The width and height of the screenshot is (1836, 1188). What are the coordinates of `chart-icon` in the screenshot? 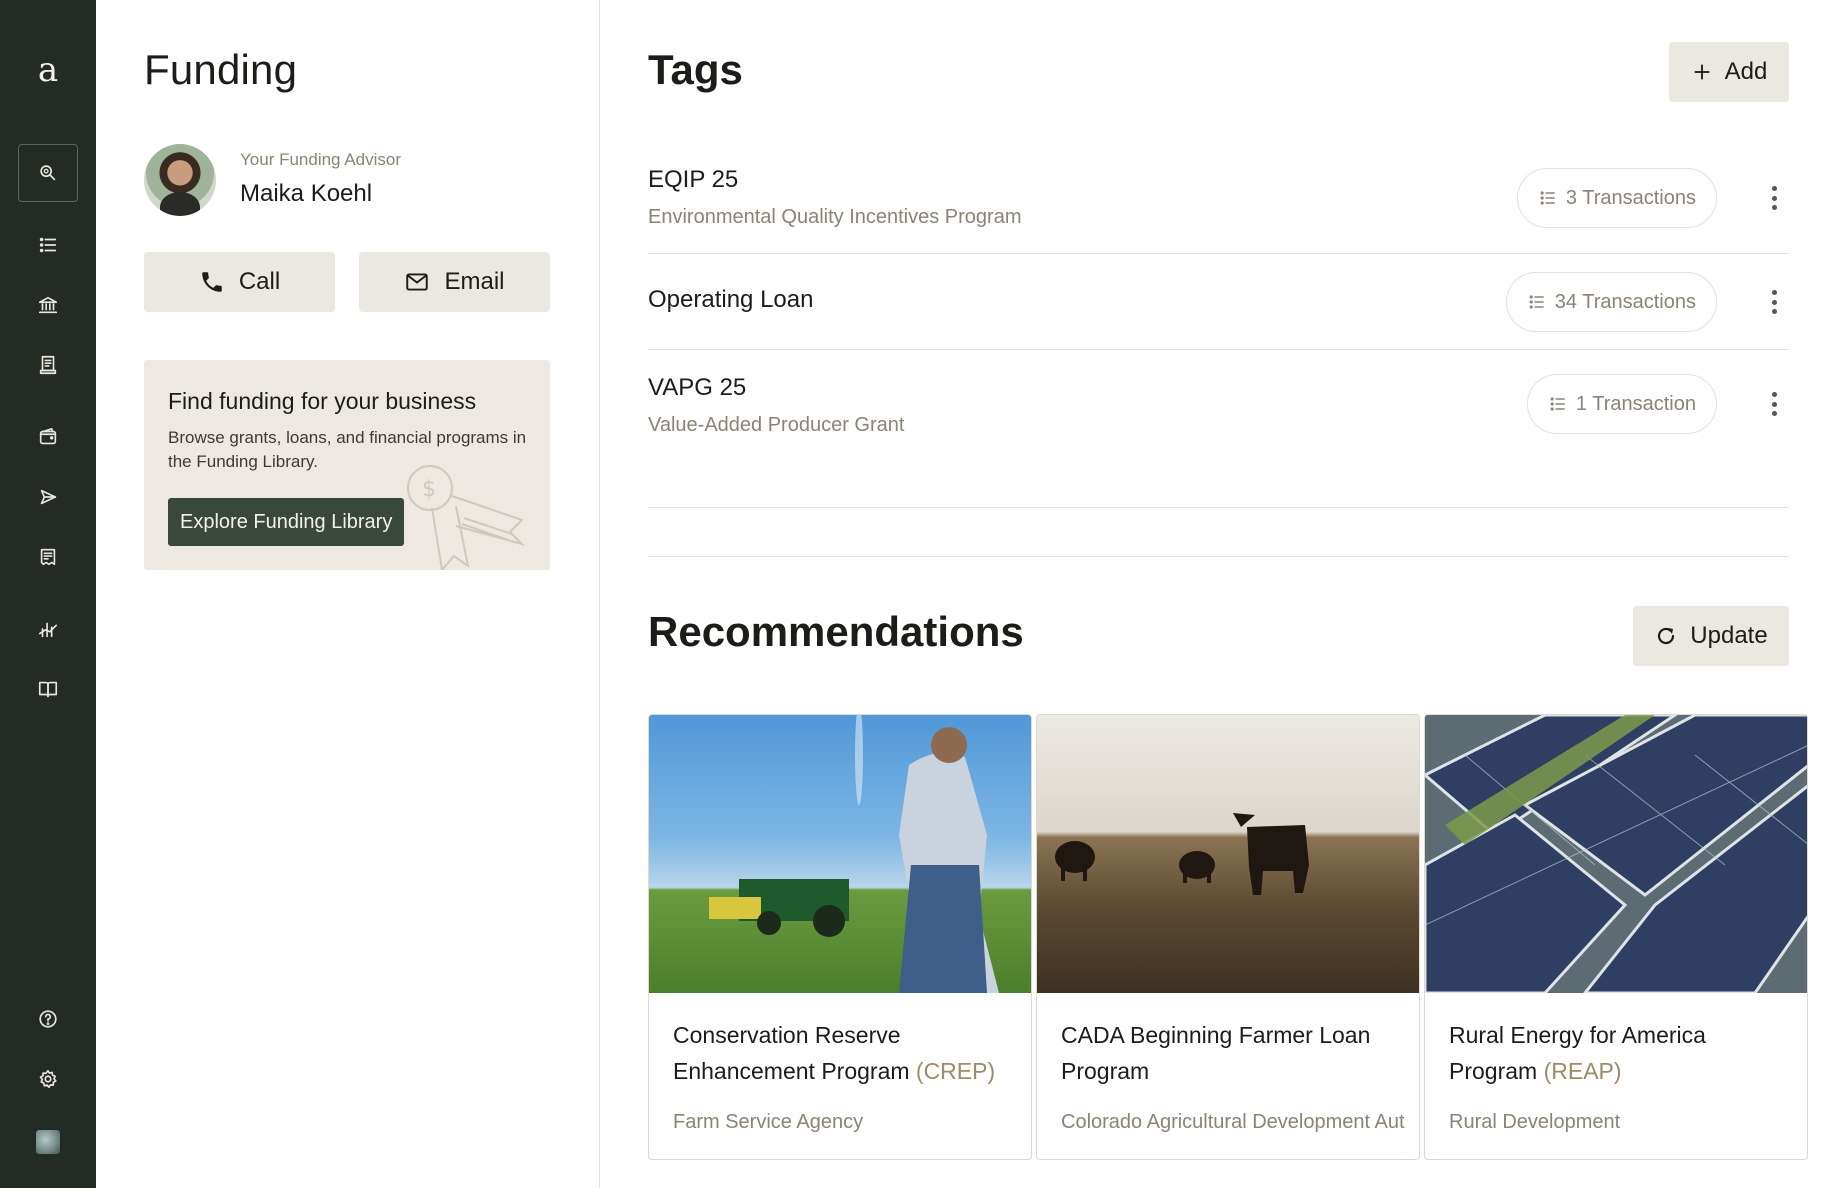 It's located at (48, 630).